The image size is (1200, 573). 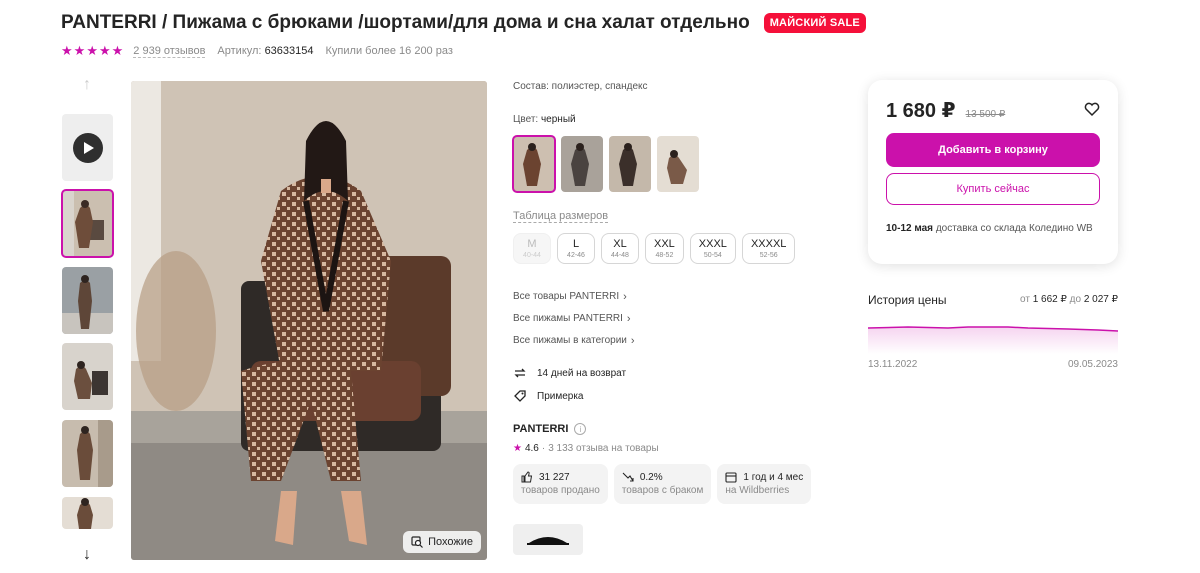 I want to click on similar-button: Похожие, so click(x=442, y=542).